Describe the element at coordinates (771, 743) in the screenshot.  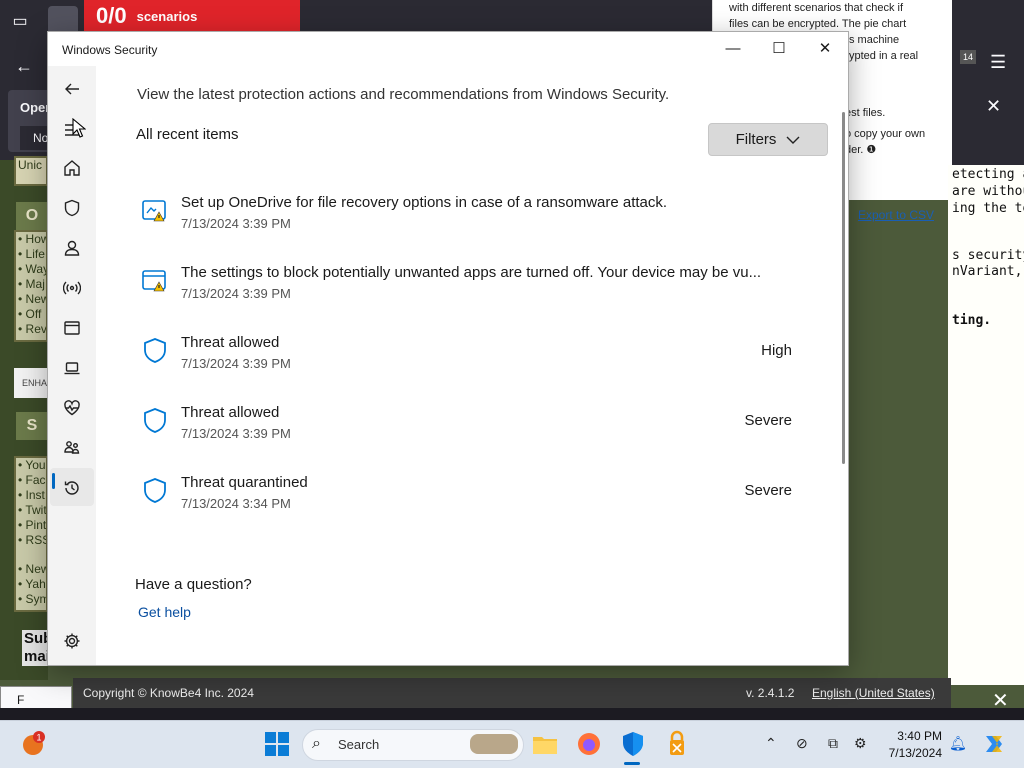
I see `chevron-up-icon: ⌃` at that location.